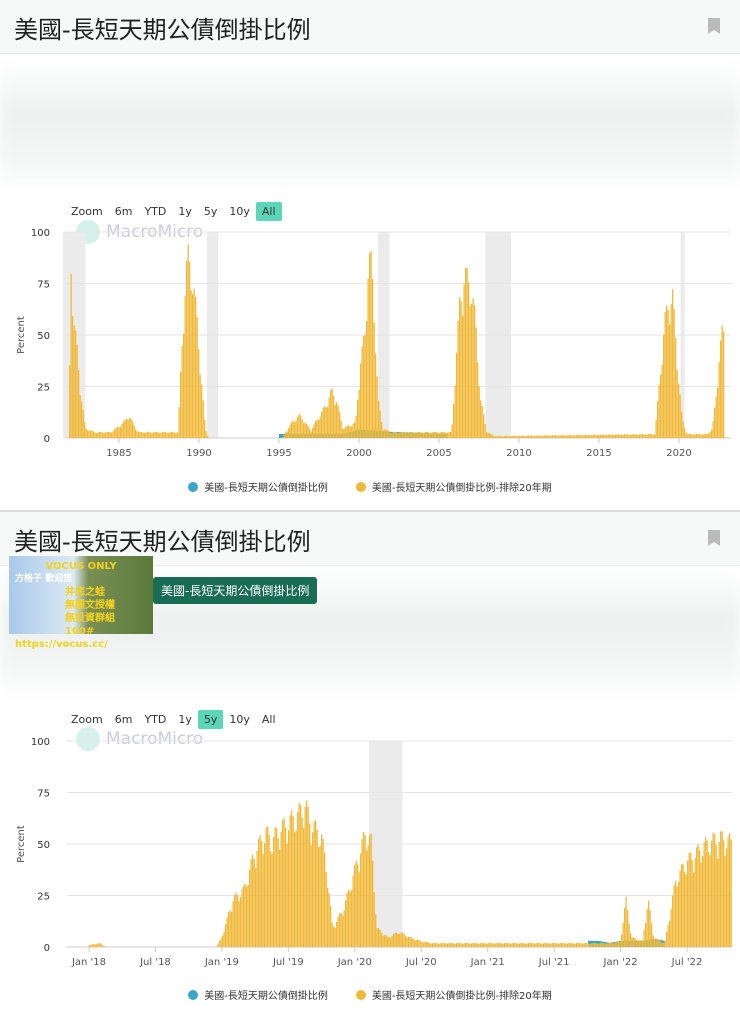 Image resolution: width=740 pixels, height=1029 pixels. Describe the element at coordinates (487, 962) in the screenshot. I see `x-tick-label: Jan '21` at that location.